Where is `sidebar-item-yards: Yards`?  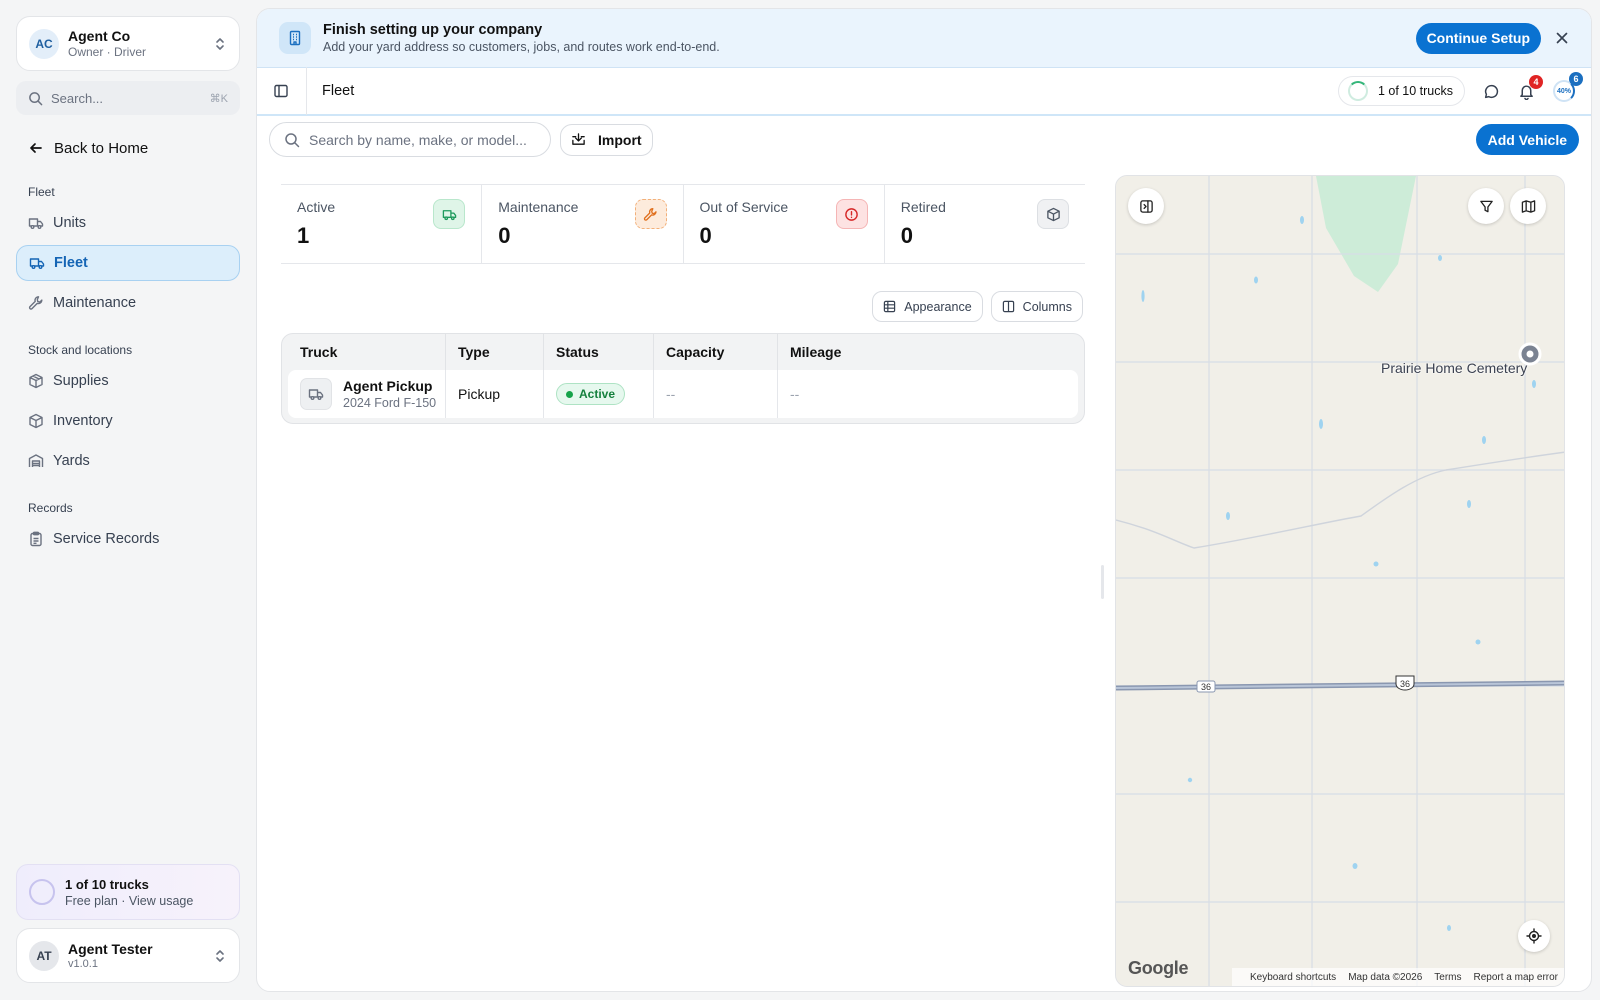 sidebar-item-yards: Yards is located at coordinates (128, 461).